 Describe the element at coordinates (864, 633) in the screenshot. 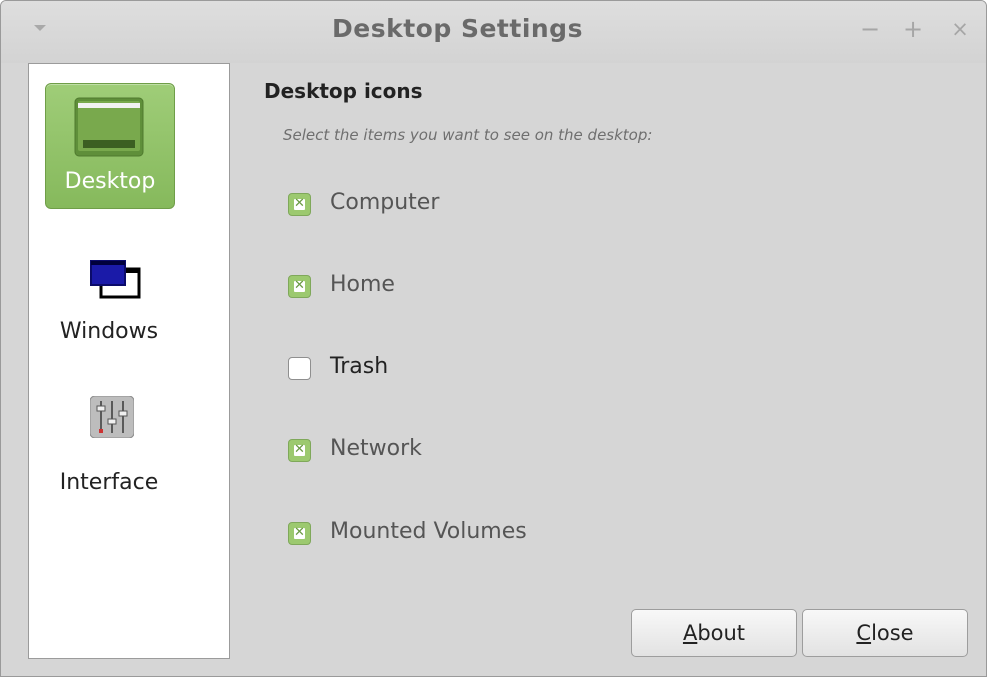

I see `close-mnemonic: C` at that location.